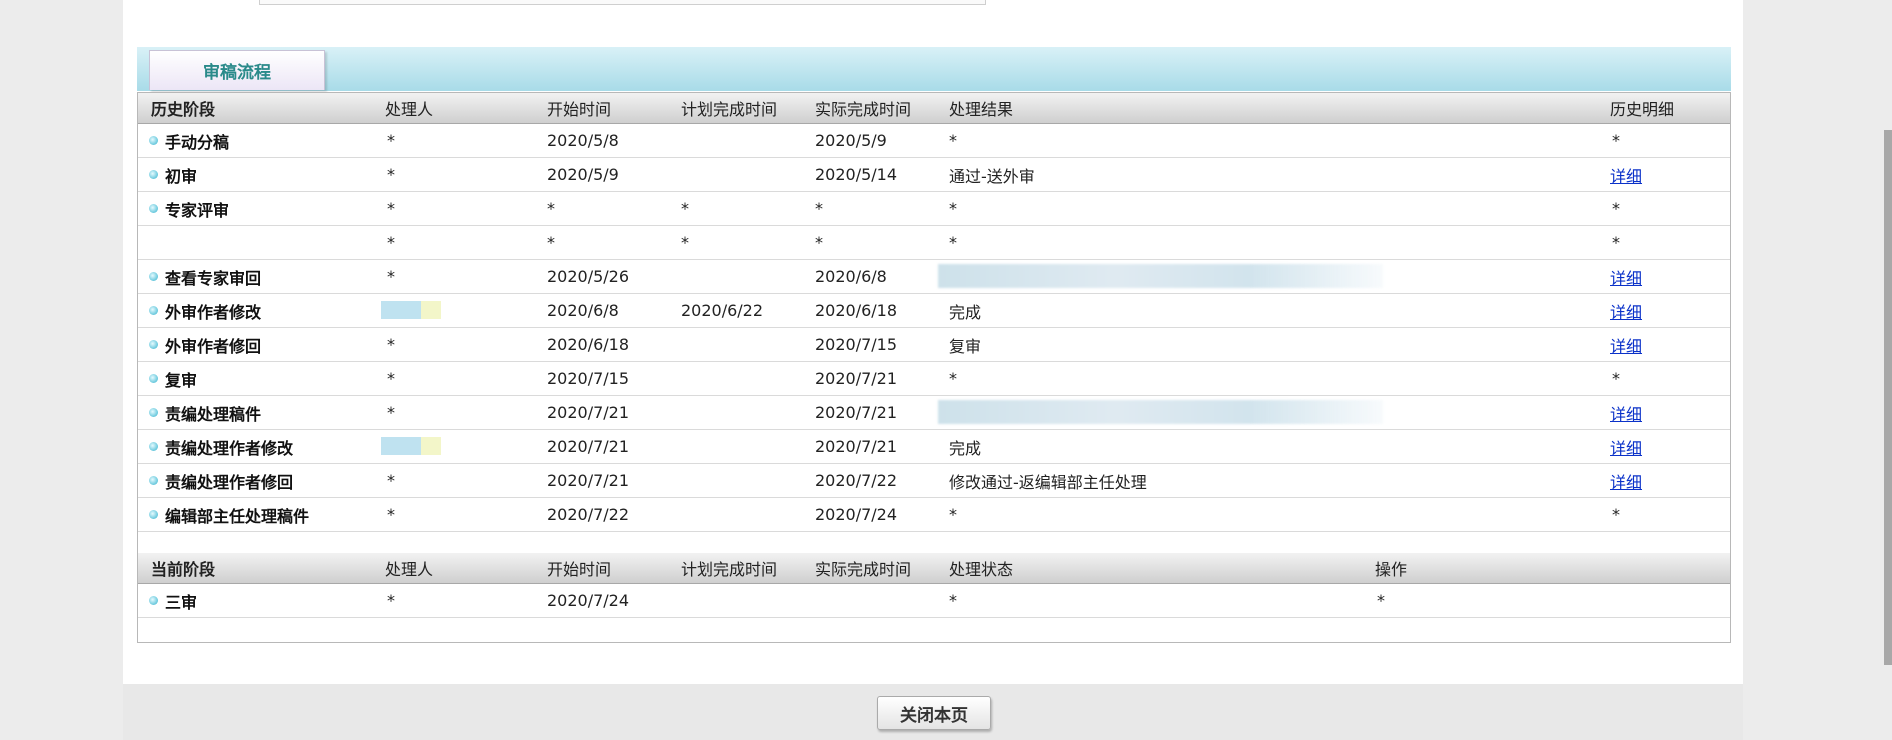  I want to click on stage-name: 外审作者修回, so click(213, 346).